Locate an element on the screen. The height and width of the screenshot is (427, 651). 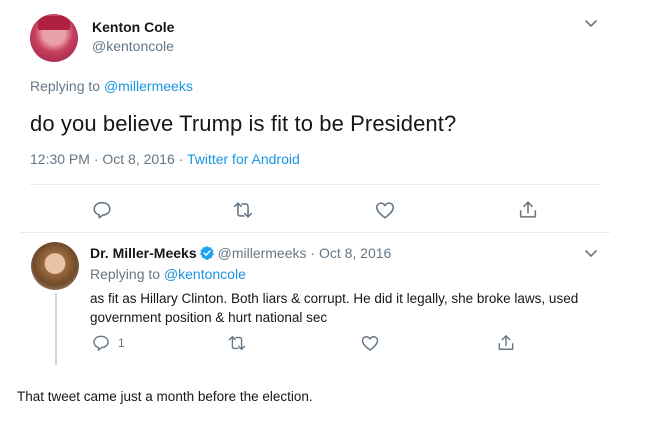
tweet-timestamp: 12:30 PM · Oct 8, 2016 · is located at coordinates (108, 159).